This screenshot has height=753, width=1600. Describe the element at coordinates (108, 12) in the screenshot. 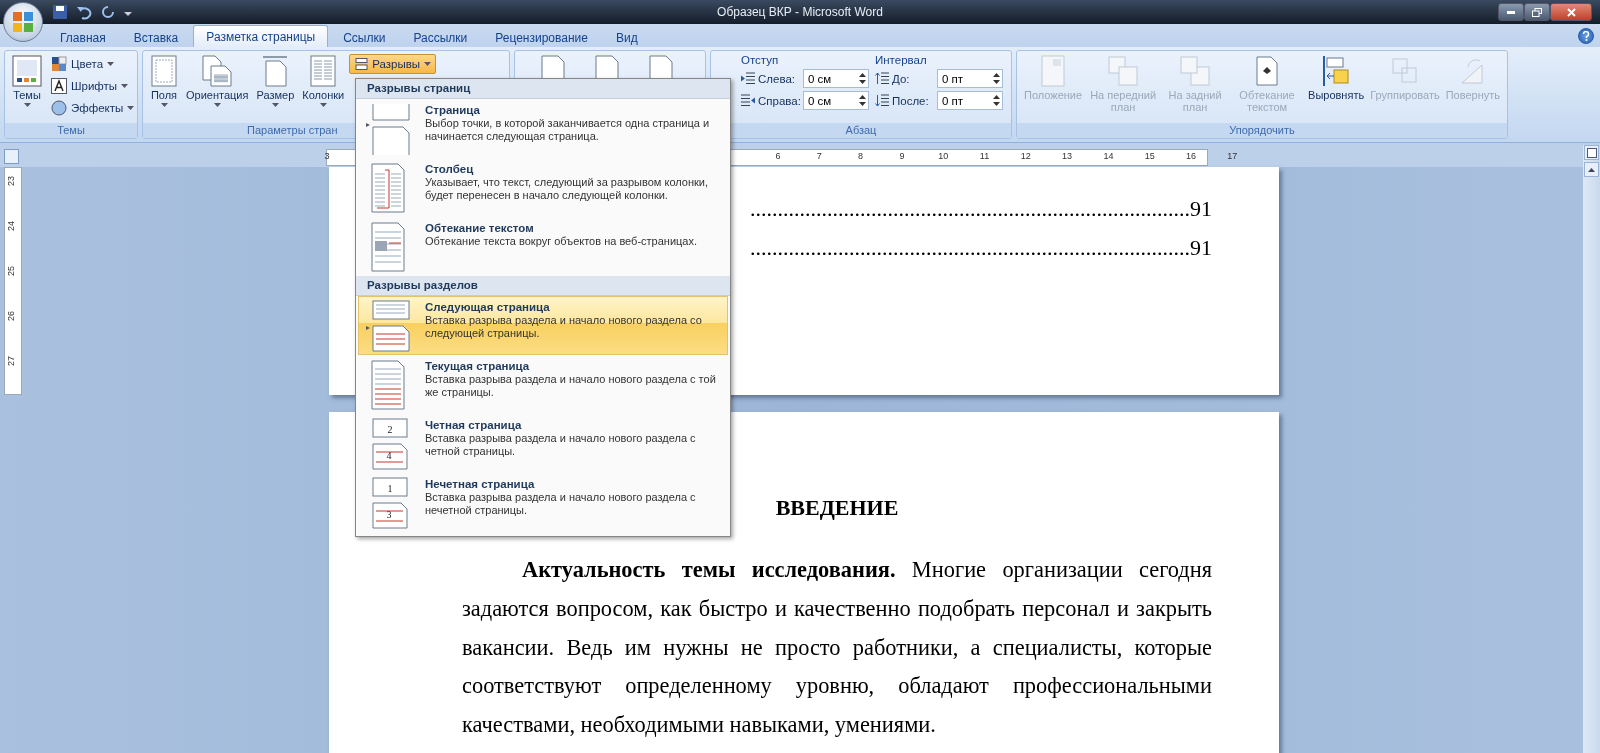

I see `redo-icon` at that location.